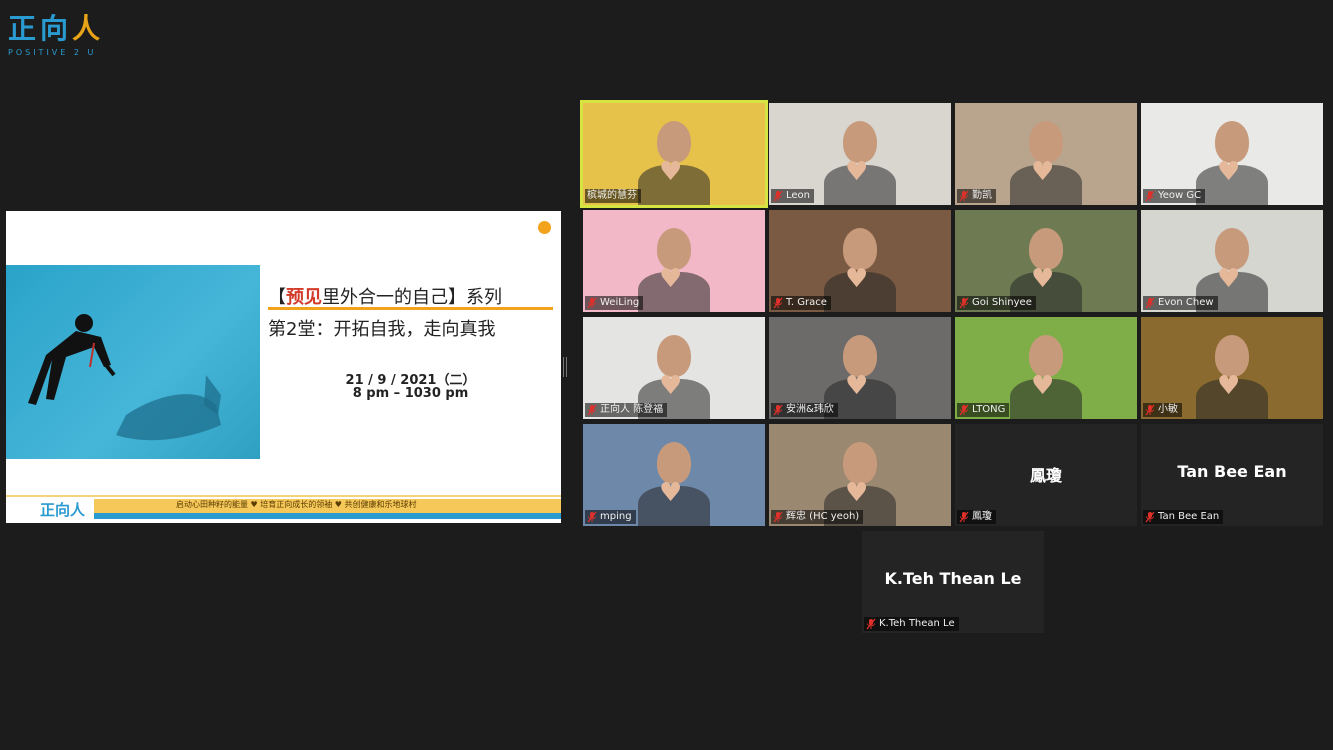 The width and height of the screenshot is (1333, 750). Describe the element at coordinates (674, 368) in the screenshot. I see `participant-tile: ♥ 正向人 陈登福` at that location.